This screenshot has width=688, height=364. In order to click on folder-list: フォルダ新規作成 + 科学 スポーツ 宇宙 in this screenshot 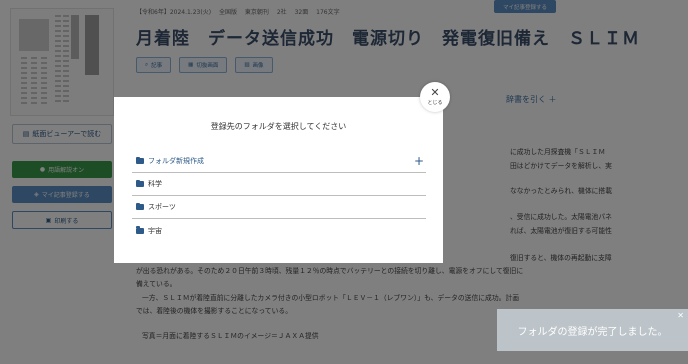, I will do `click(279, 196)`.